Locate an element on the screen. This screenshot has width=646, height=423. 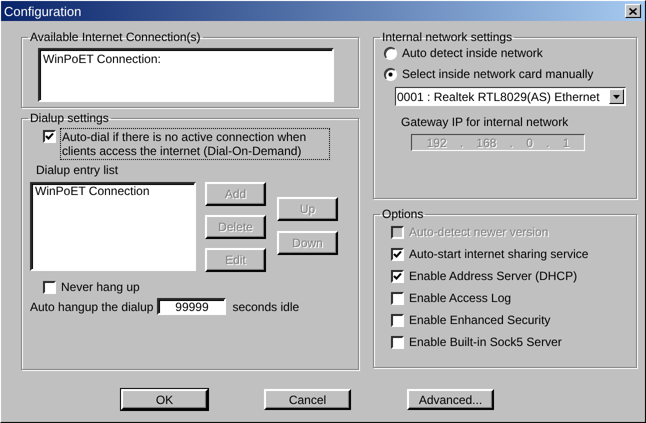
push-button: Cancel is located at coordinates (307, 399).